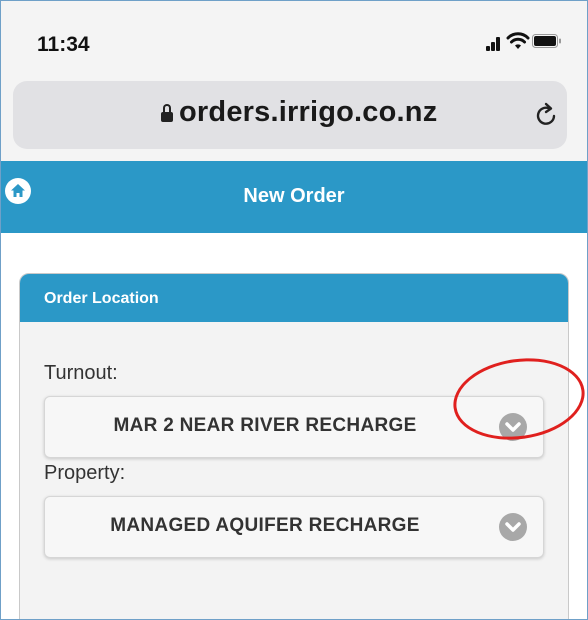 This screenshot has width=588, height=620. Describe the element at coordinates (63, 44) in the screenshot. I see `status-time: 11:34` at that location.